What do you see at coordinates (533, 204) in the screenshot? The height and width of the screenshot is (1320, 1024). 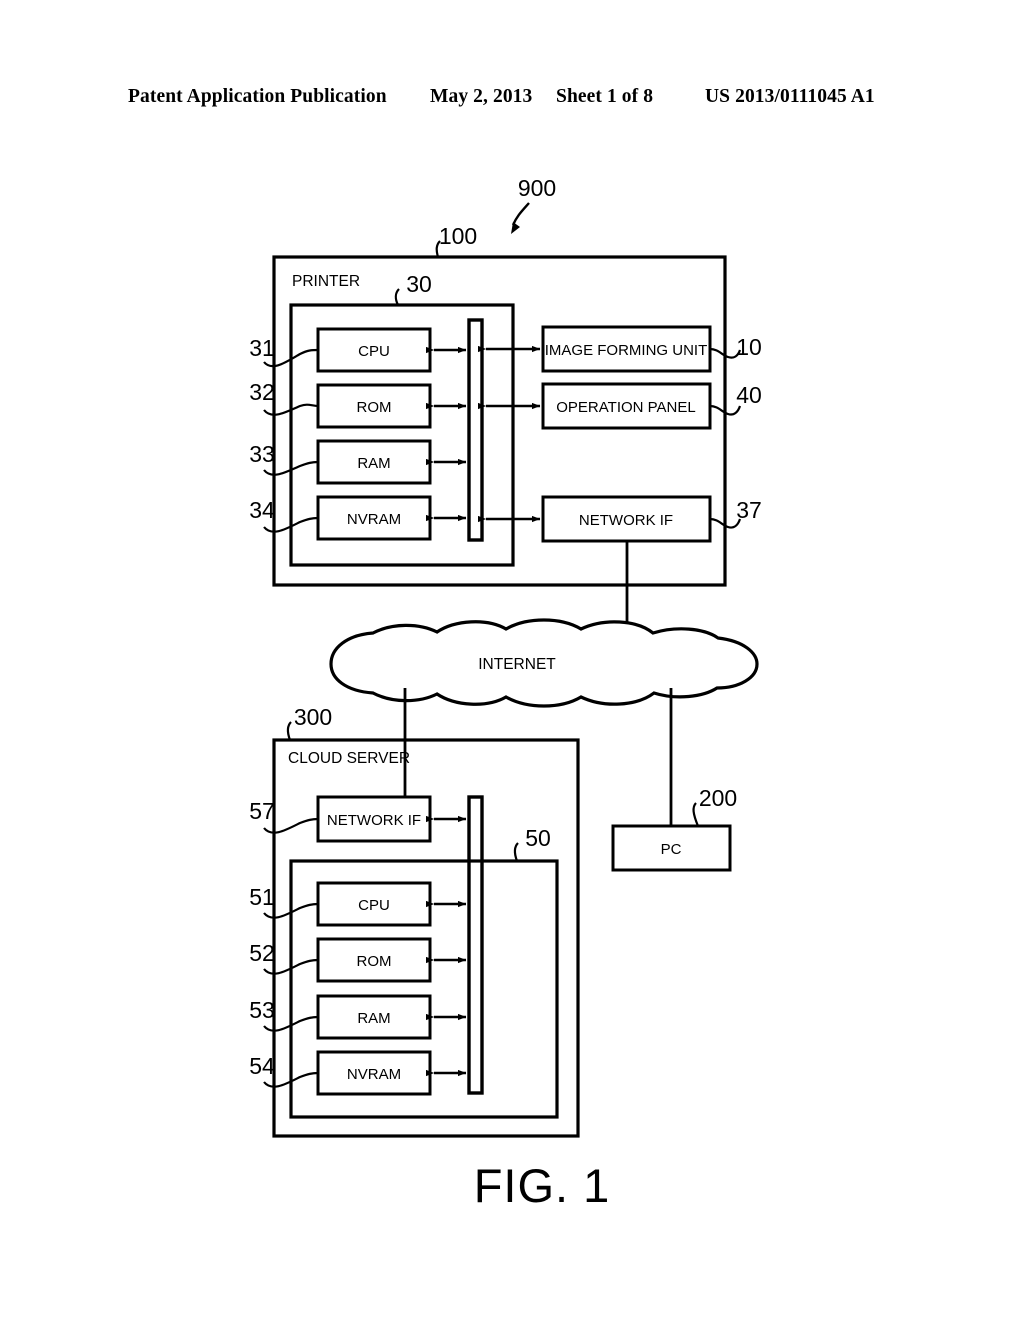 I see `system-ref-900: 900` at bounding box center [533, 204].